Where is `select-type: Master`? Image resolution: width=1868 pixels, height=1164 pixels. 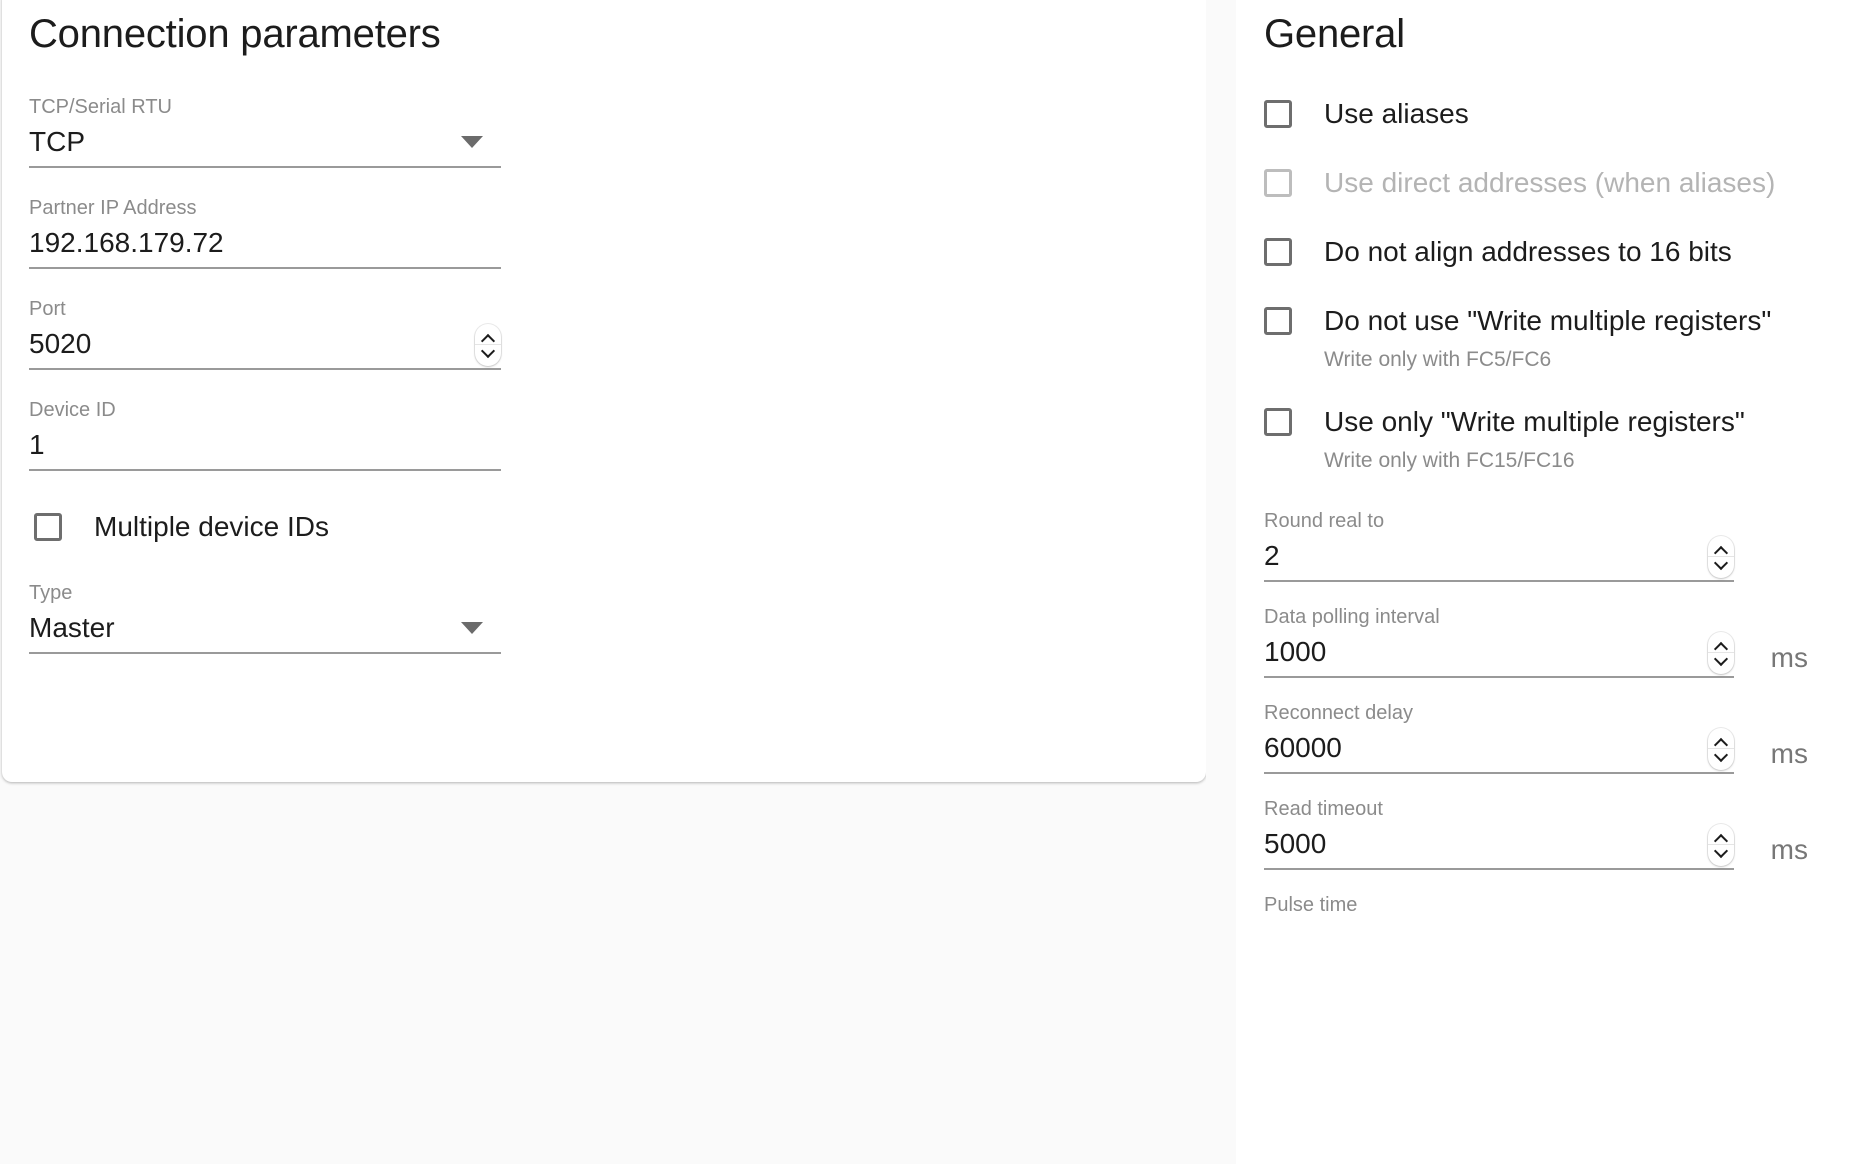 select-type: Master is located at coordinates (265, 631).